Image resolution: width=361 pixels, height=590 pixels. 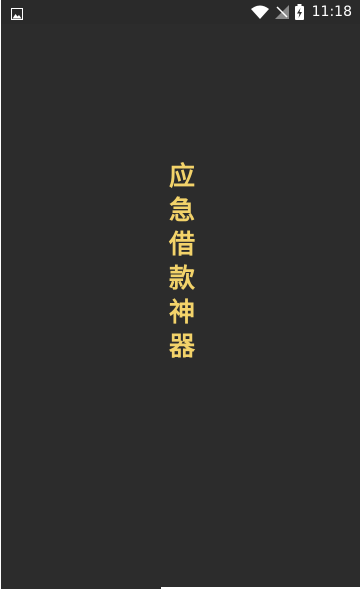 What do you see at coordinates (259, 12) in the screenshot?
I see `wifi-icon` at bounding box center [259, 12].